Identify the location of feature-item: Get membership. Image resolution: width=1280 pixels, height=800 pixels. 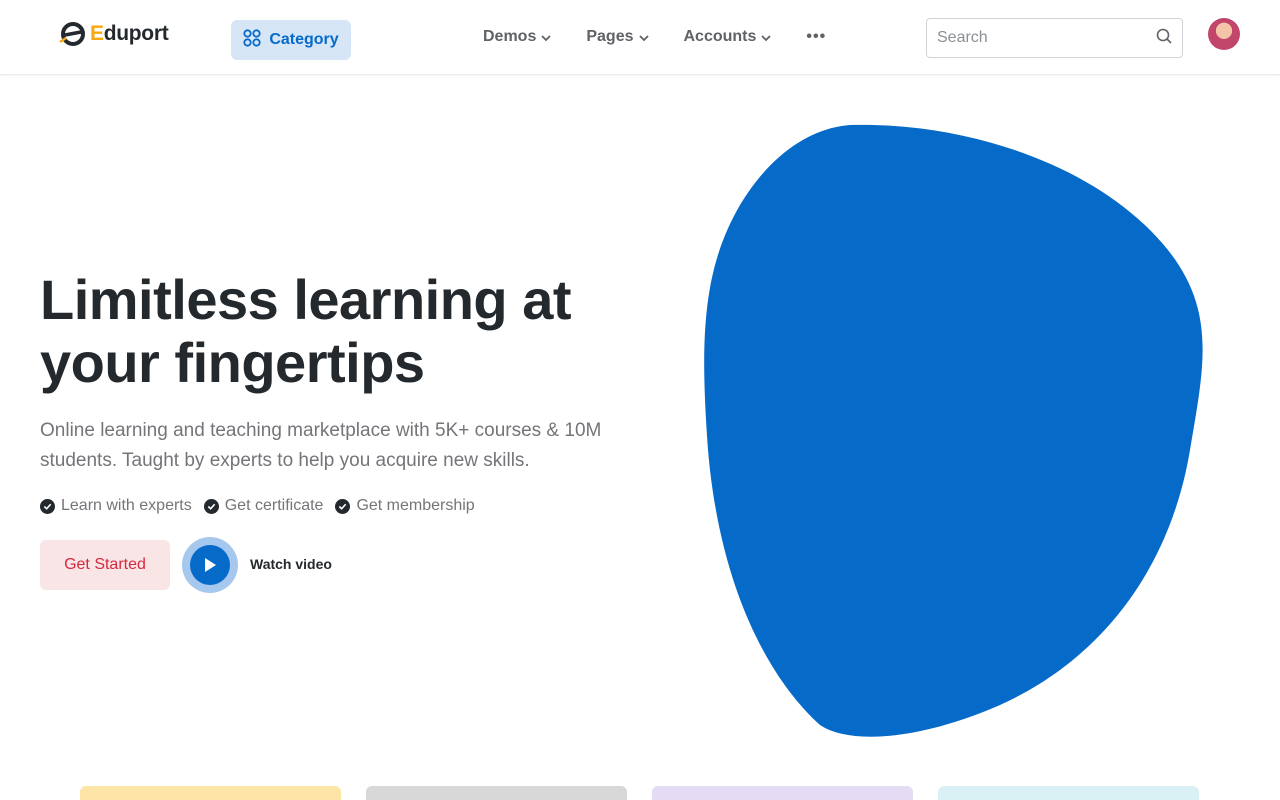
(405, 506).